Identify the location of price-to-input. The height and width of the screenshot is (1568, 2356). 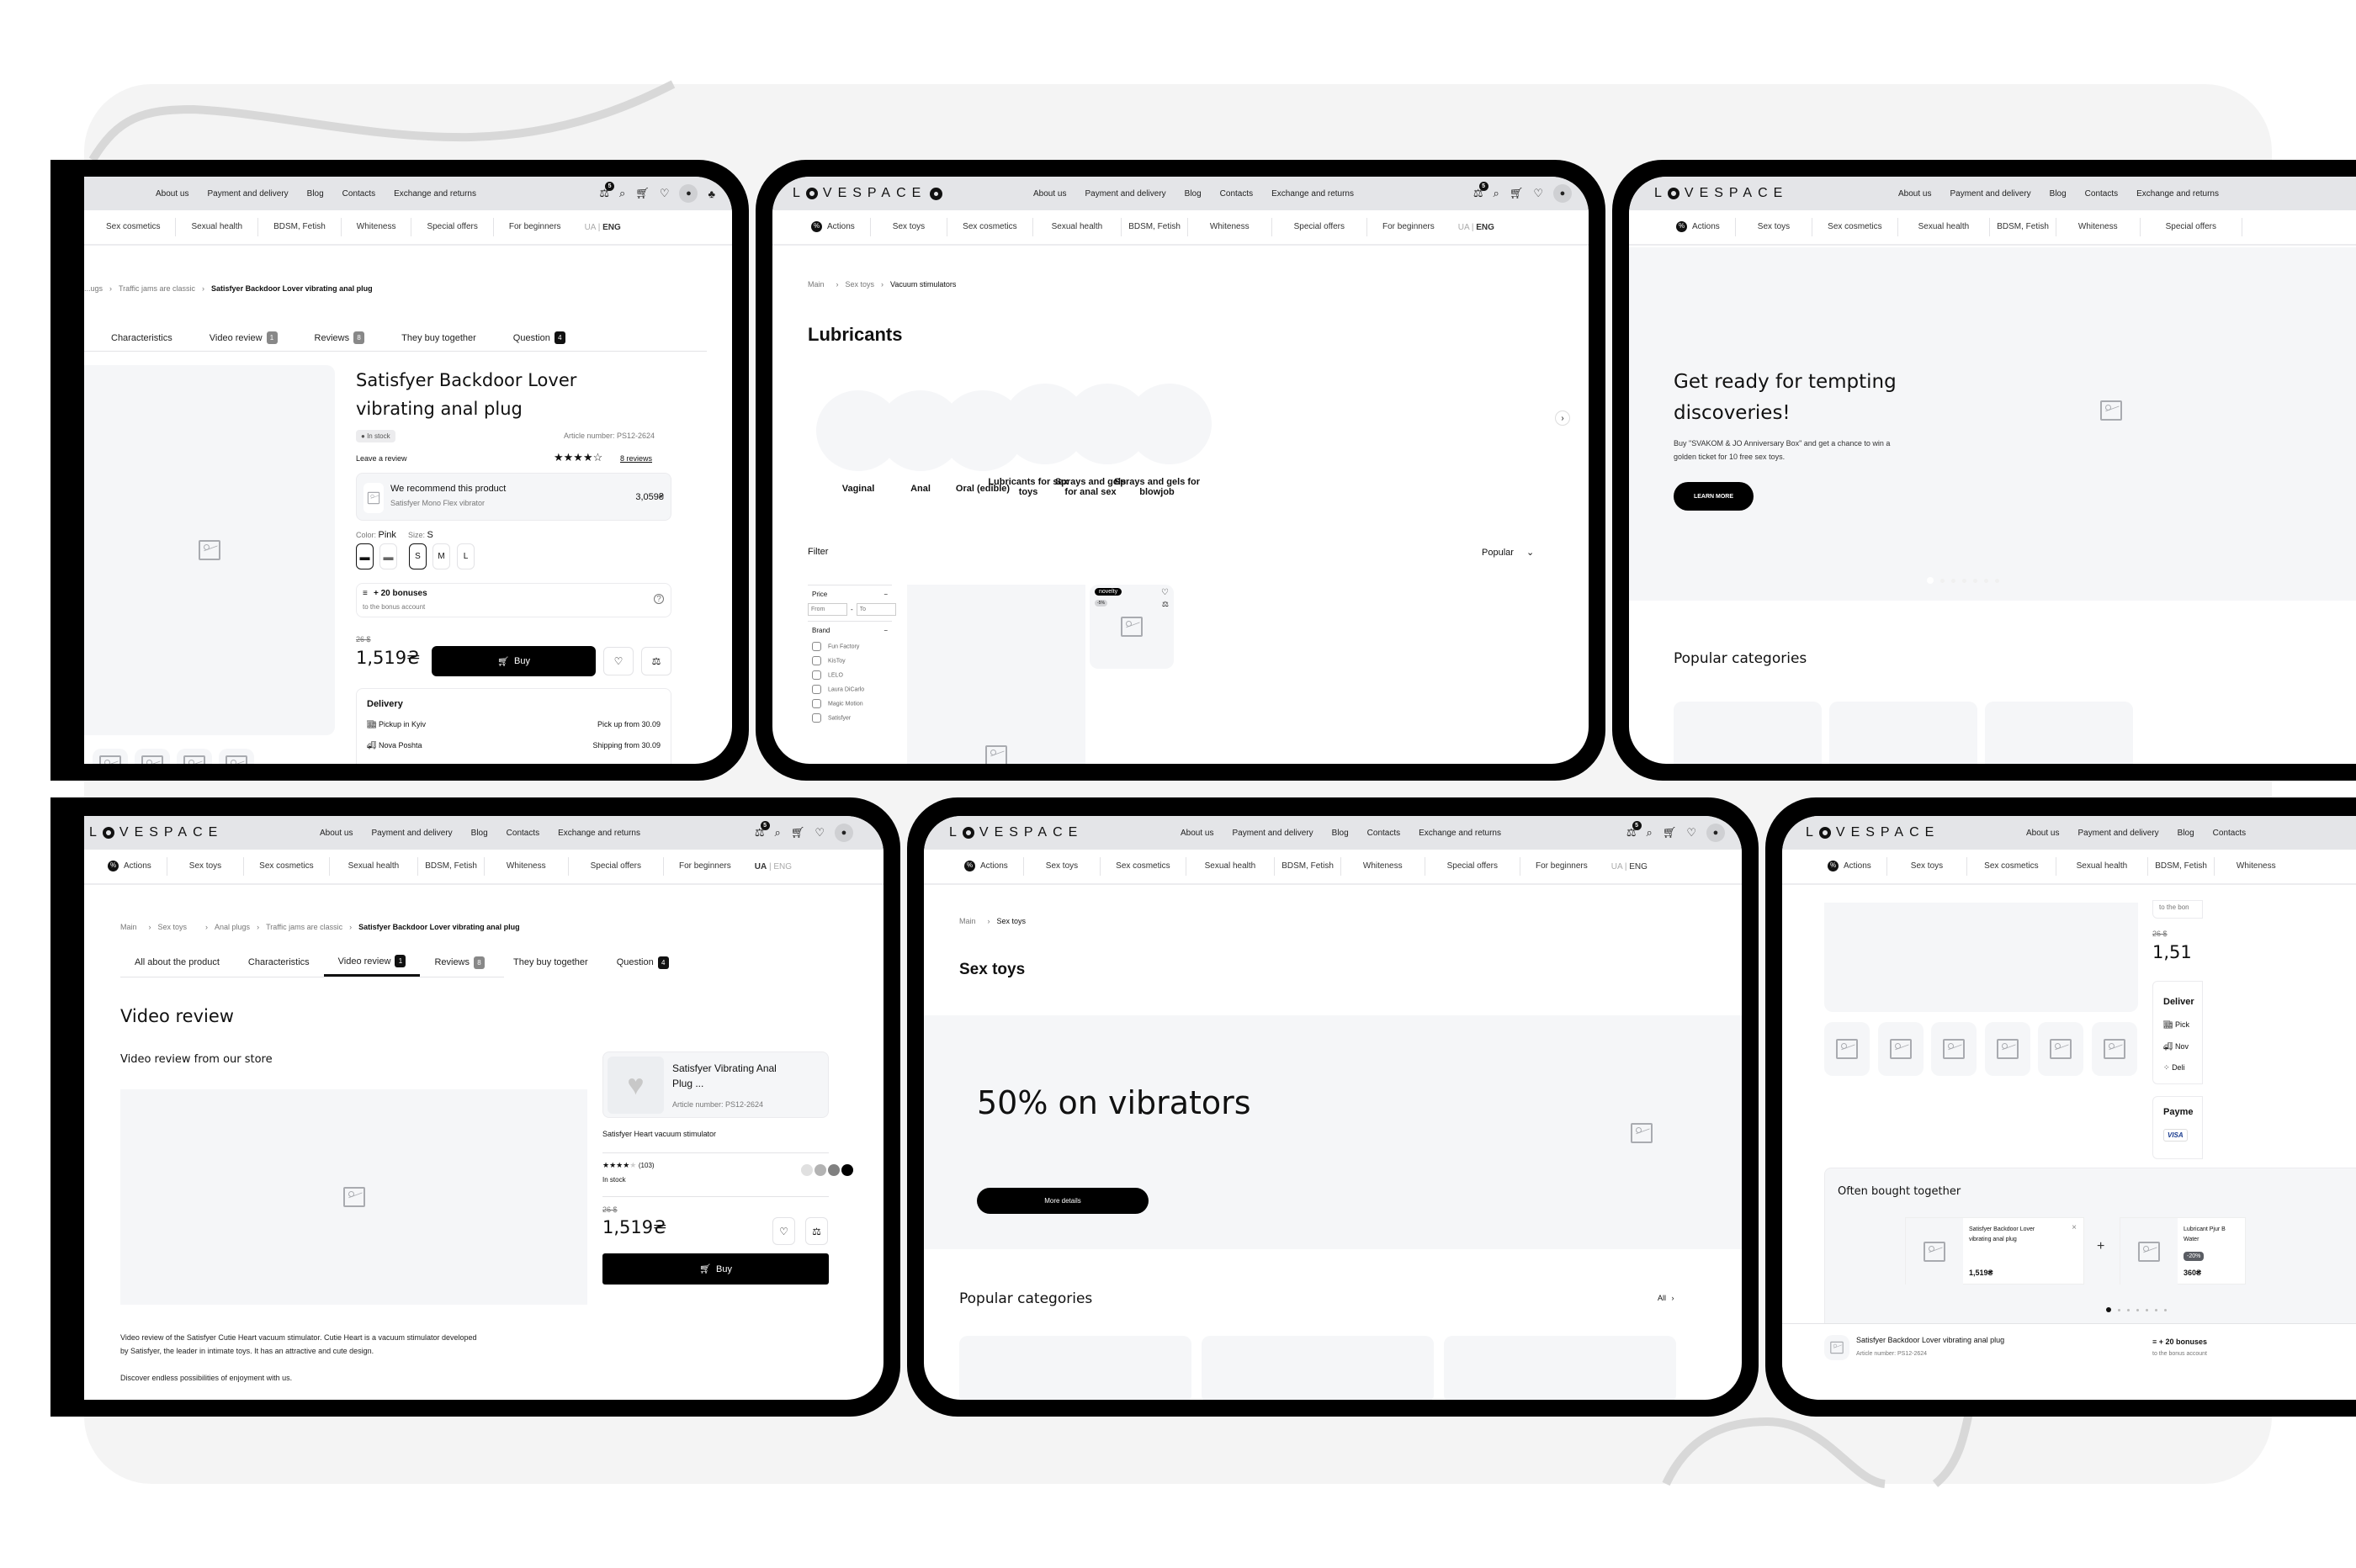
(876, 609).